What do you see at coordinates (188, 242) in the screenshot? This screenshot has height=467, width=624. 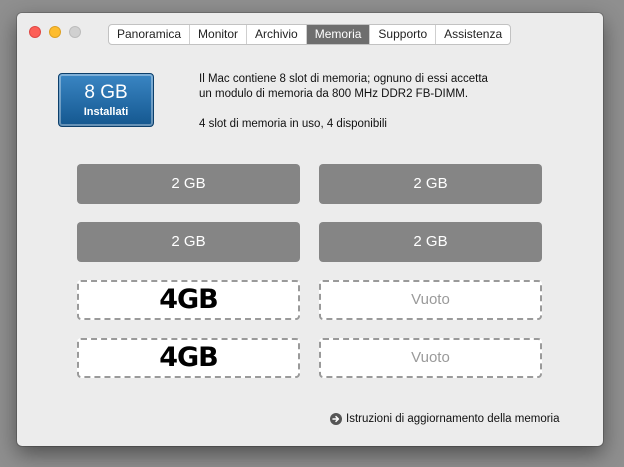 I see `memory-slot-3: 2 GB` at bounding box center [188, 242].